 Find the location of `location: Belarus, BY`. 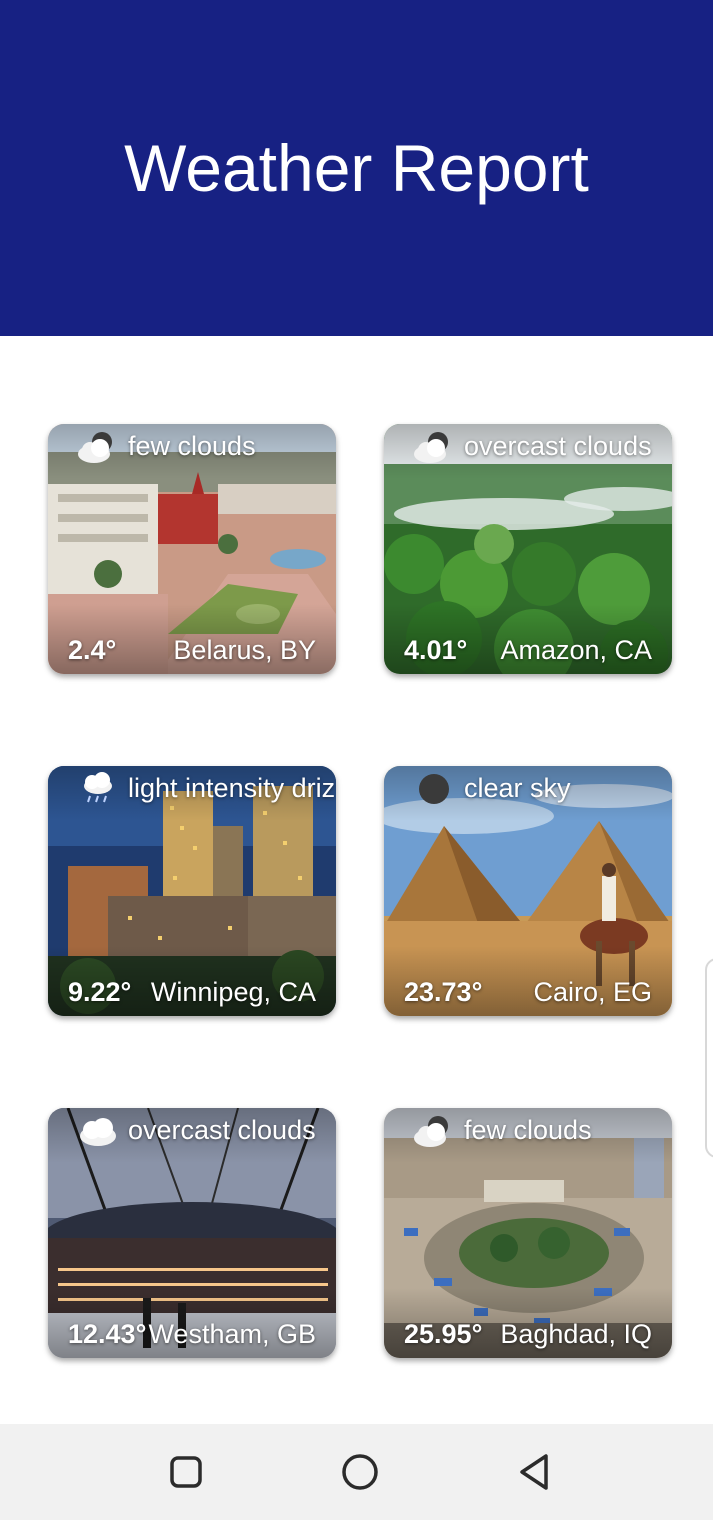

location: Belarus, BY is located at coordinates (244, 650).